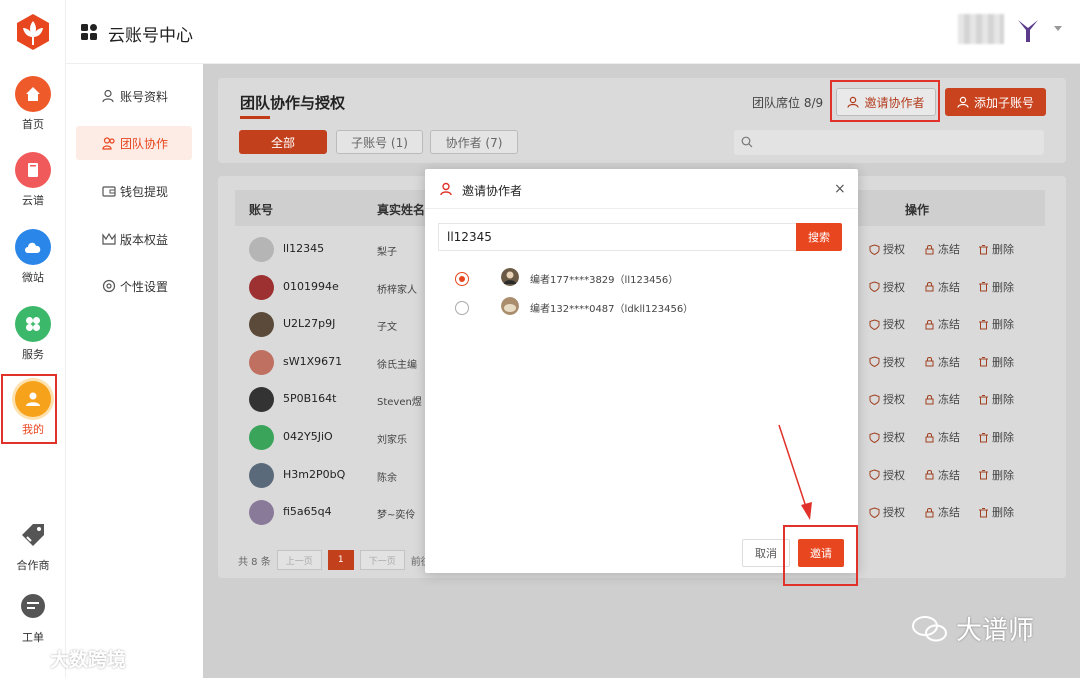  What do you see at coordinates (134, 96) in the screenshot?
I see `subnav-item-profile: 账号资料` at bounding box center [134, 96].